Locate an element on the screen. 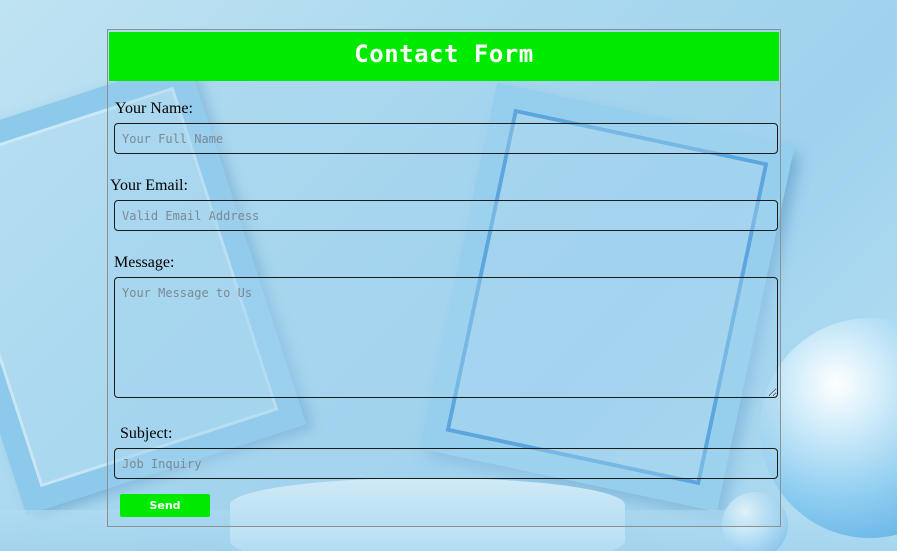  name-input is located at coordinates (446, 138).